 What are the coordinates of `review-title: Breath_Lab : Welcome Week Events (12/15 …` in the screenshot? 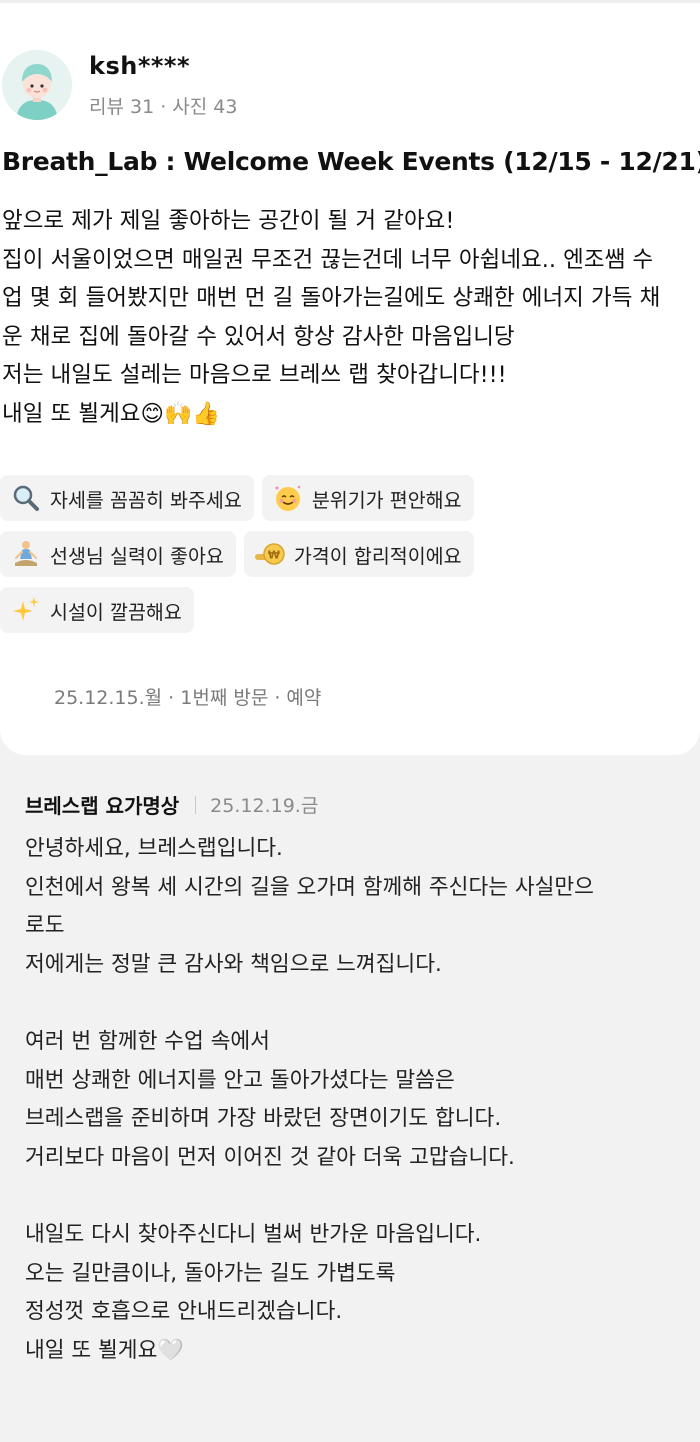 It's located at (351, 161).